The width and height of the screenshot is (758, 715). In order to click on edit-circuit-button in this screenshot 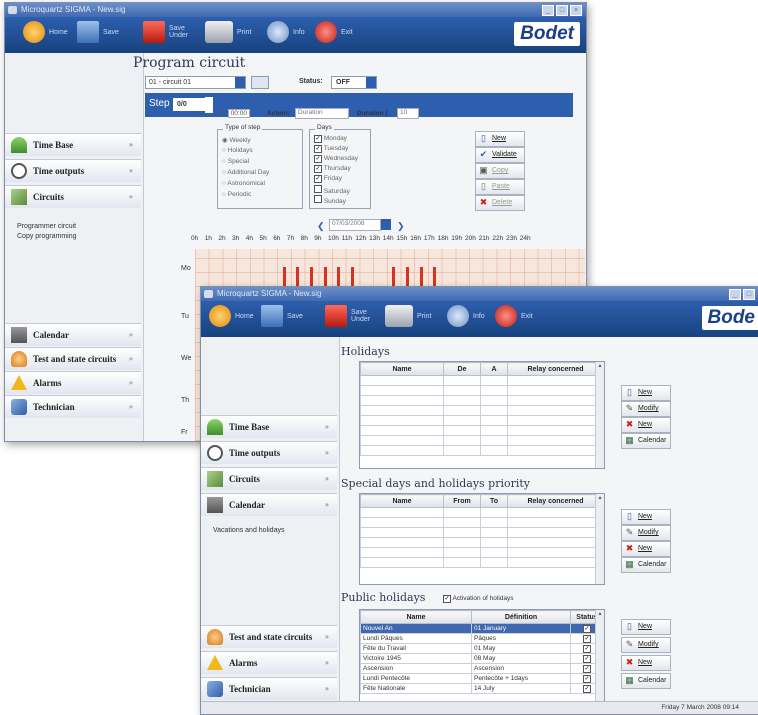, I will do `click(260, 82)`.